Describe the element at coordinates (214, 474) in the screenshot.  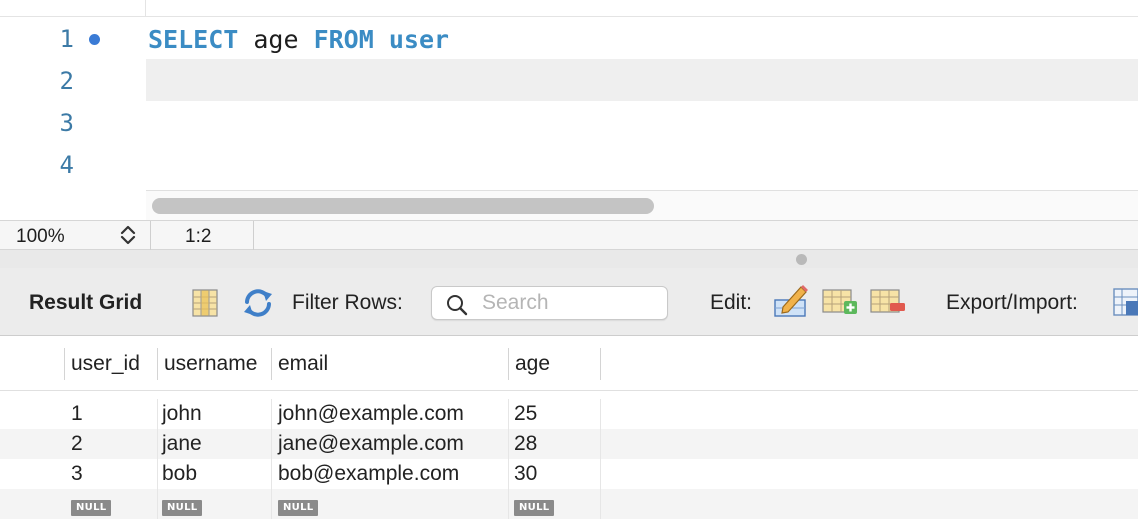
I see `cell-username: bob` at that location.